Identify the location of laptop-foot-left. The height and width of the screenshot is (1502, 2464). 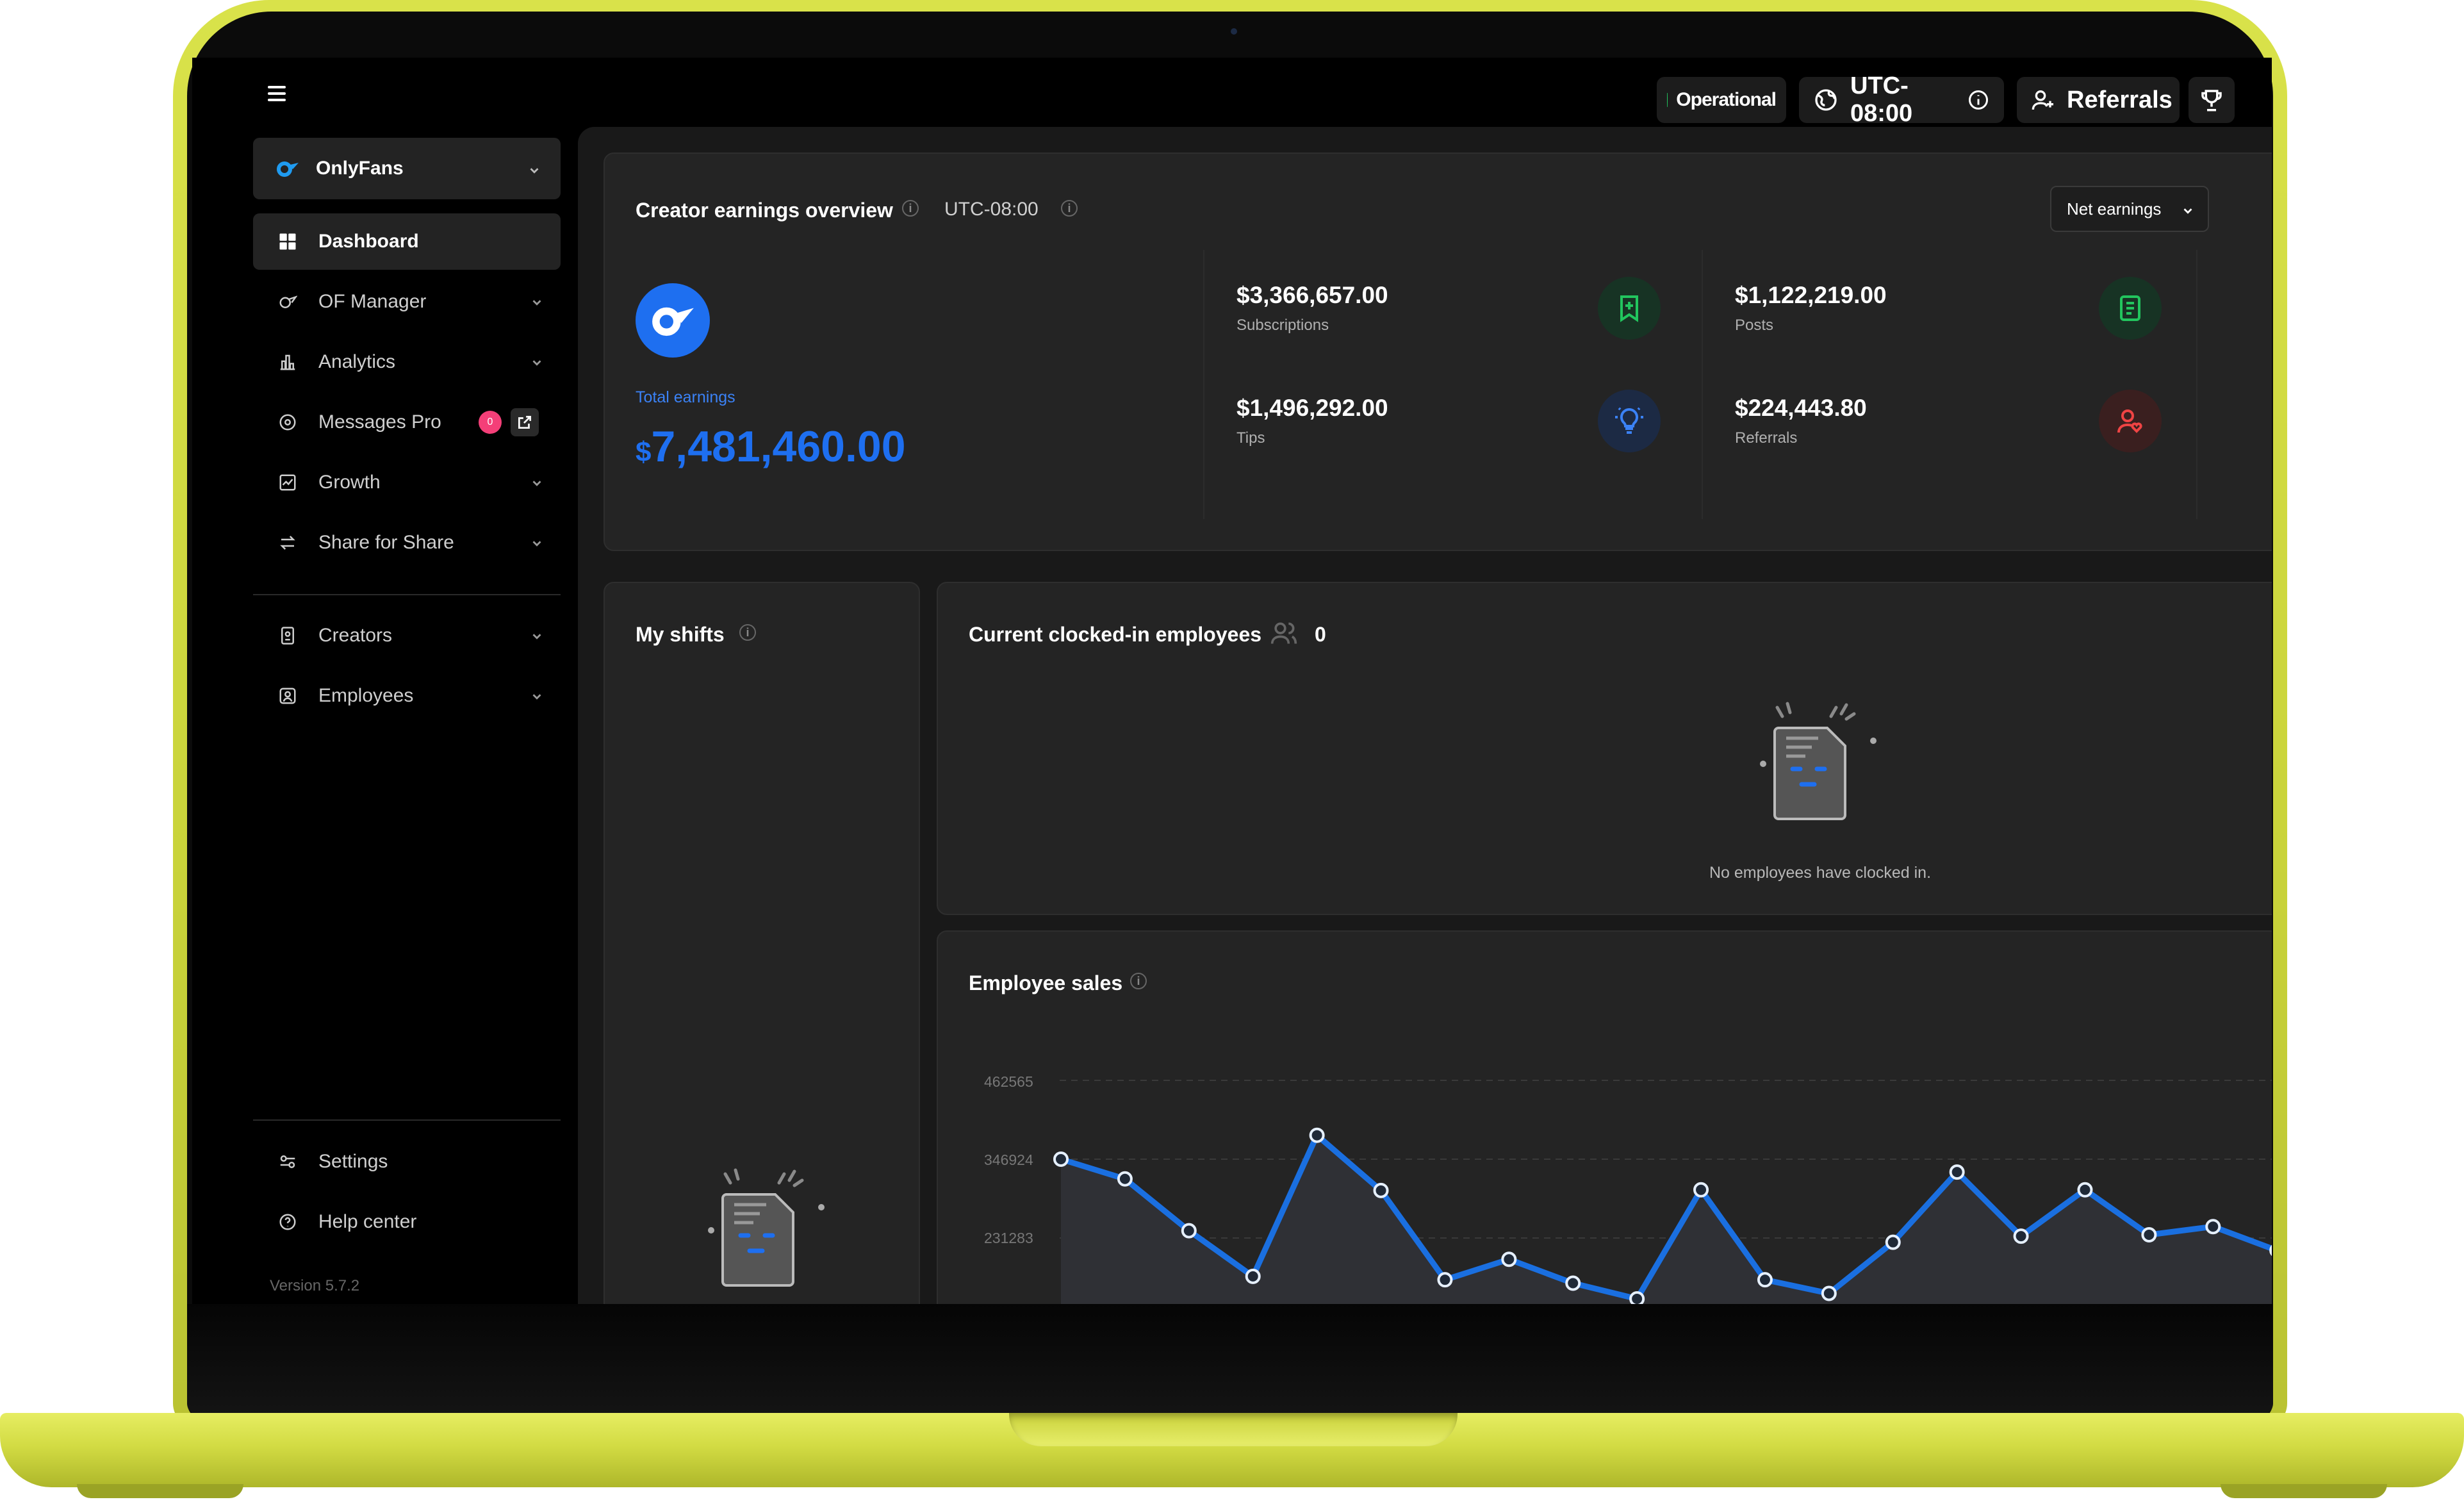
(160, 1491).